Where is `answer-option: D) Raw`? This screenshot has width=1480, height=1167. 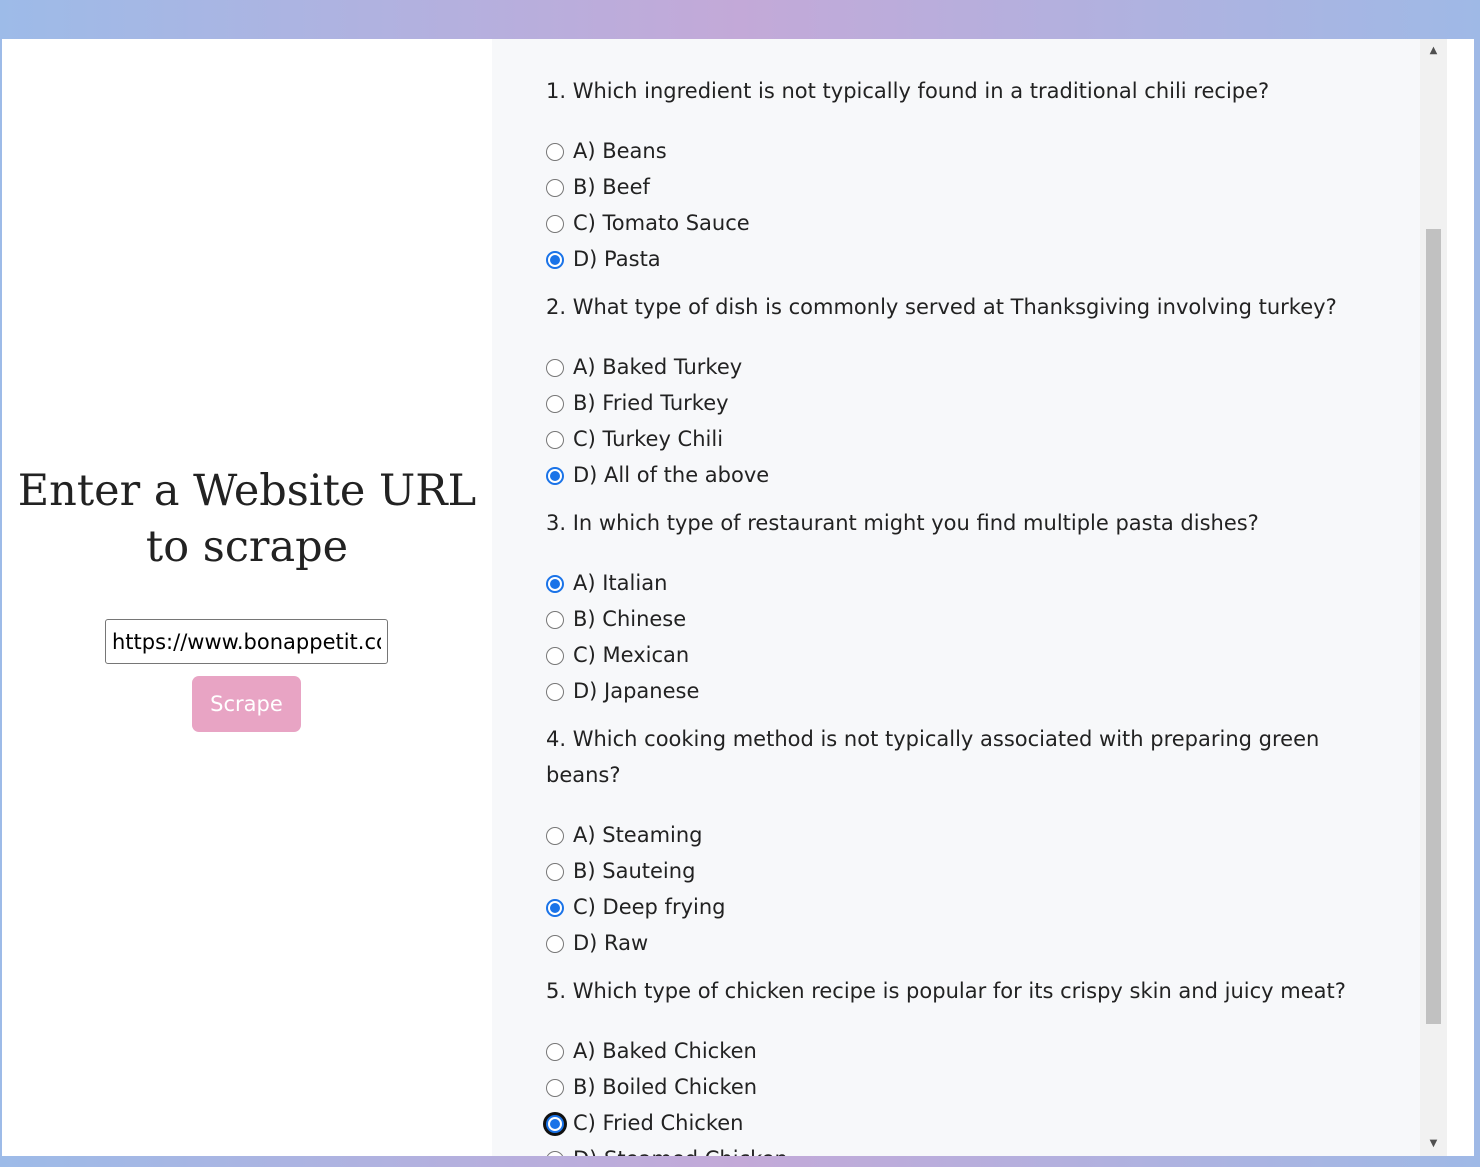
answer-option: D) Raw is located at coordinates (956, 943).